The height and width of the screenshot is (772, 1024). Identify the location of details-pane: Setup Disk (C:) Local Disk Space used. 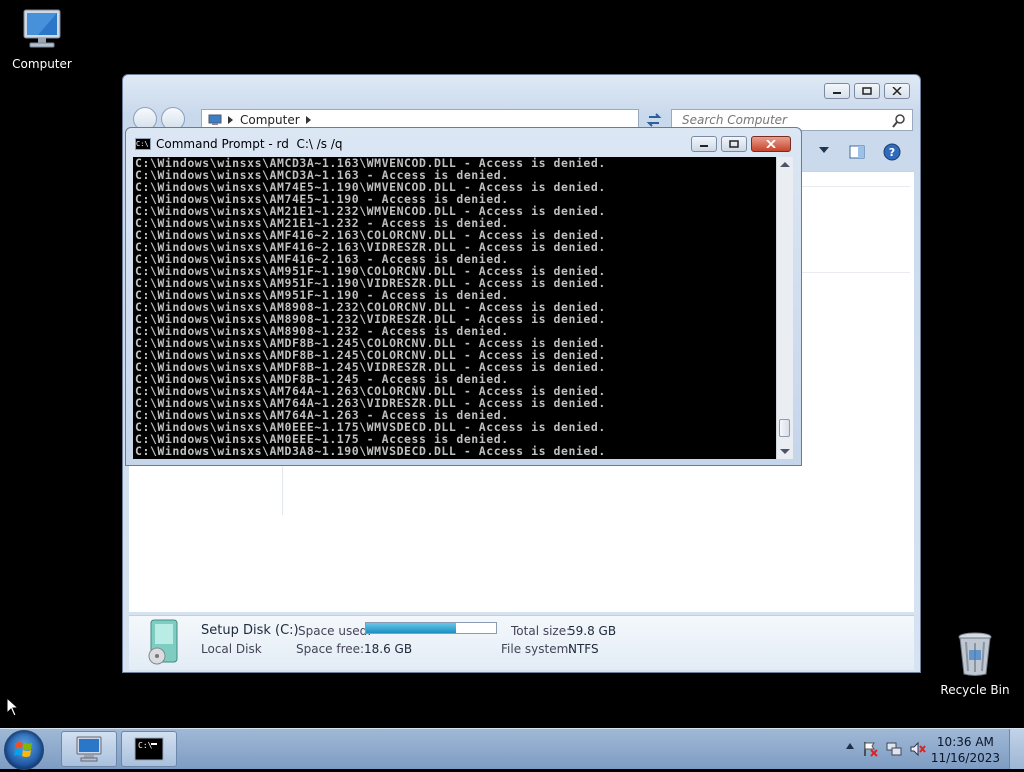
(521, 642).